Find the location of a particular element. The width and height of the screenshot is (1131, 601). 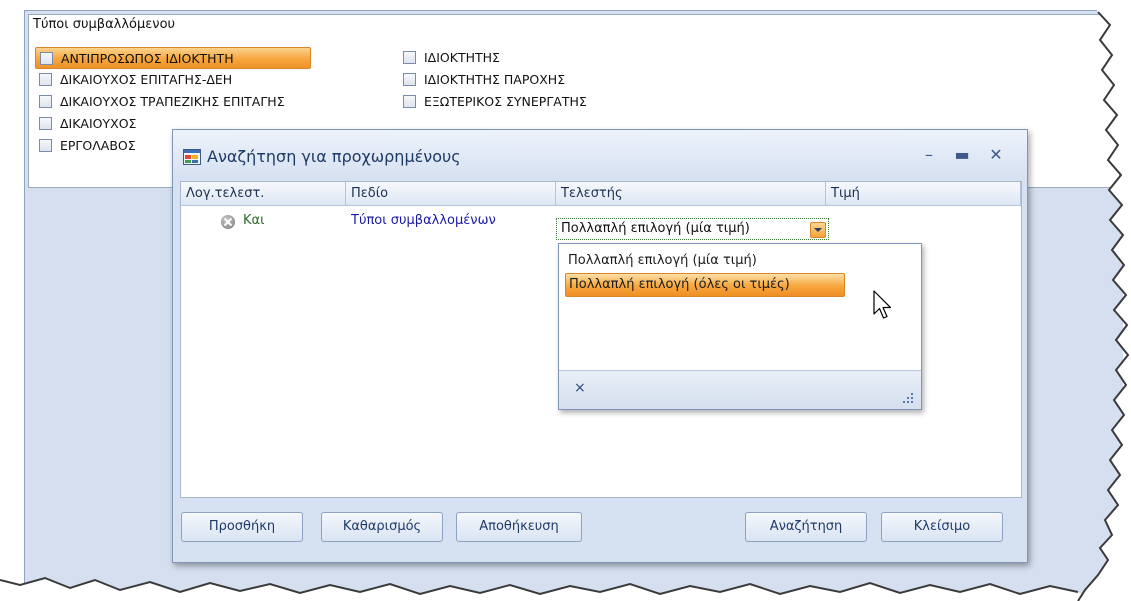

option-label: ΙΔΙΟΚΤΗΤΗΣ is located at coordinates (462, 57).